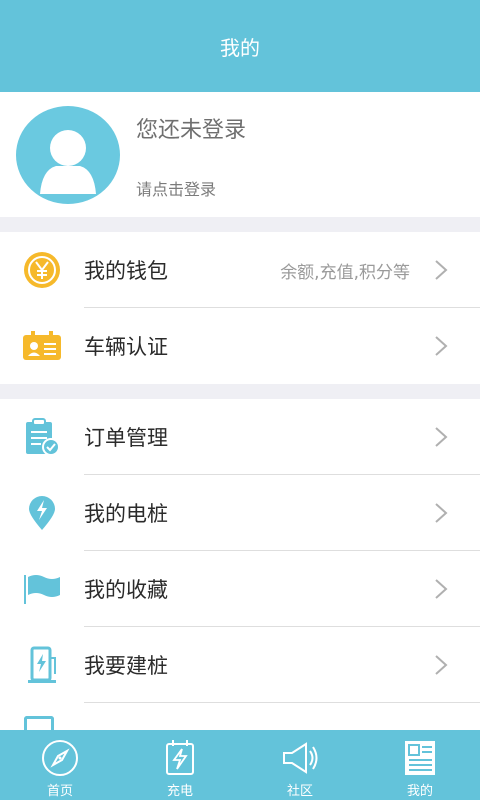 Image resolution: width=480 pixels, height=800 pixels. I want to click on charger-pin-icon, so click(42, 513).